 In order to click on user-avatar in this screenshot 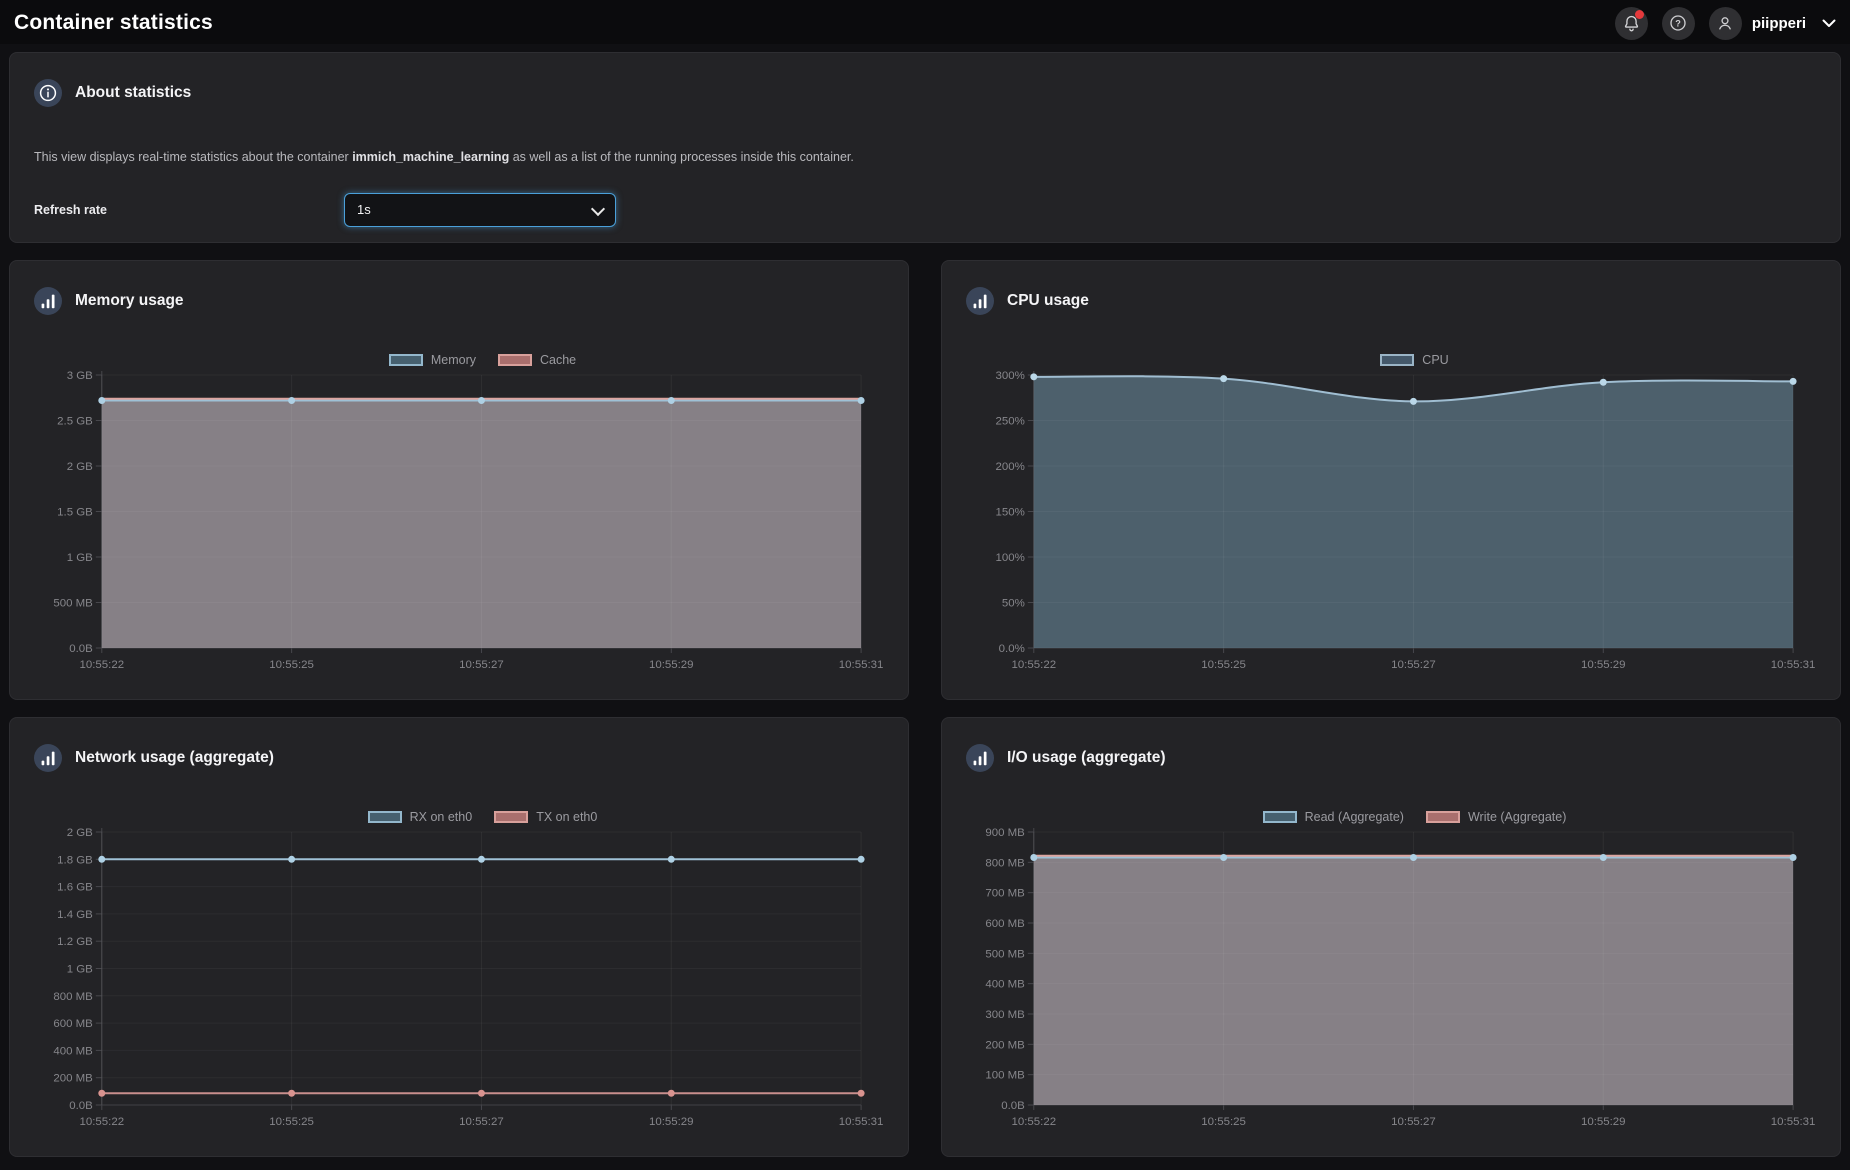, I will do `click(1725, 23)`.